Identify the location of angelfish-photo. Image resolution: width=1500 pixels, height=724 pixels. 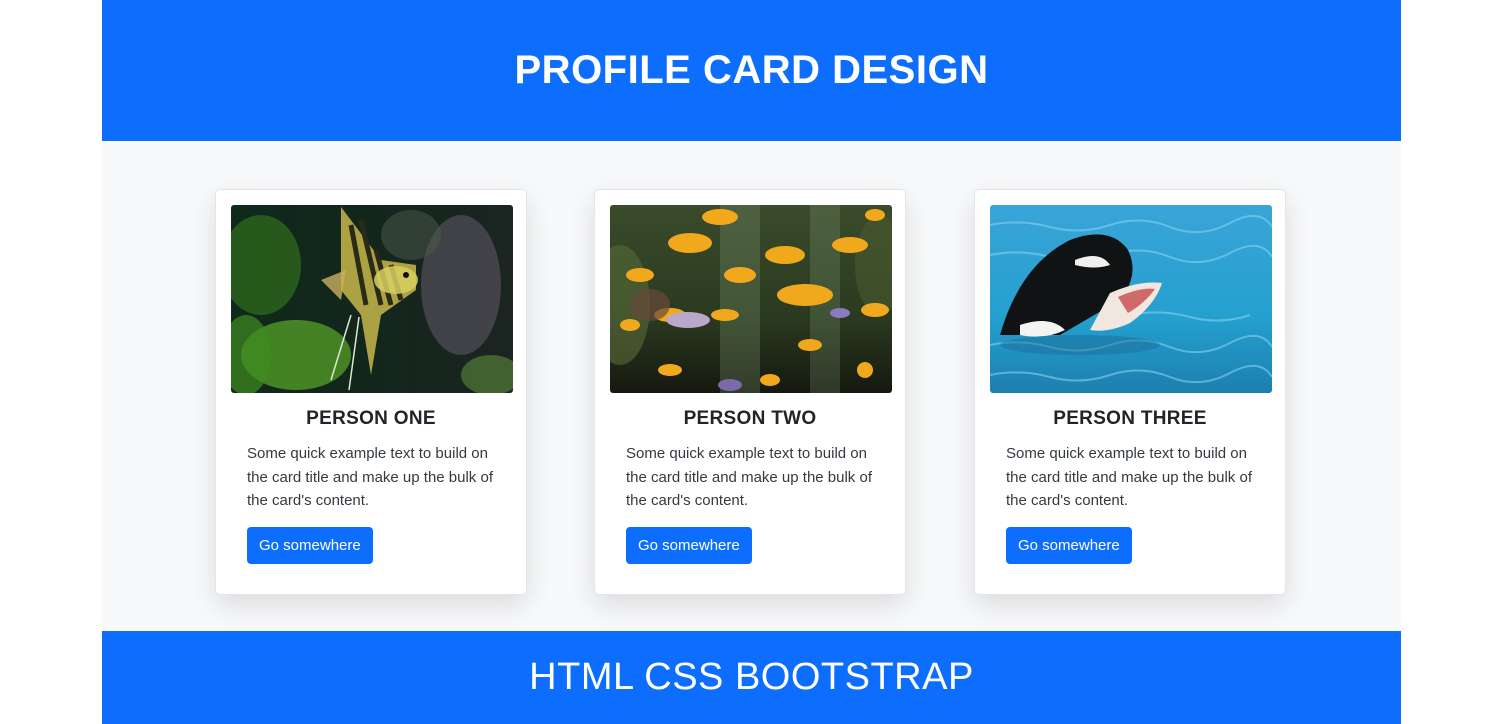
(372, 299).